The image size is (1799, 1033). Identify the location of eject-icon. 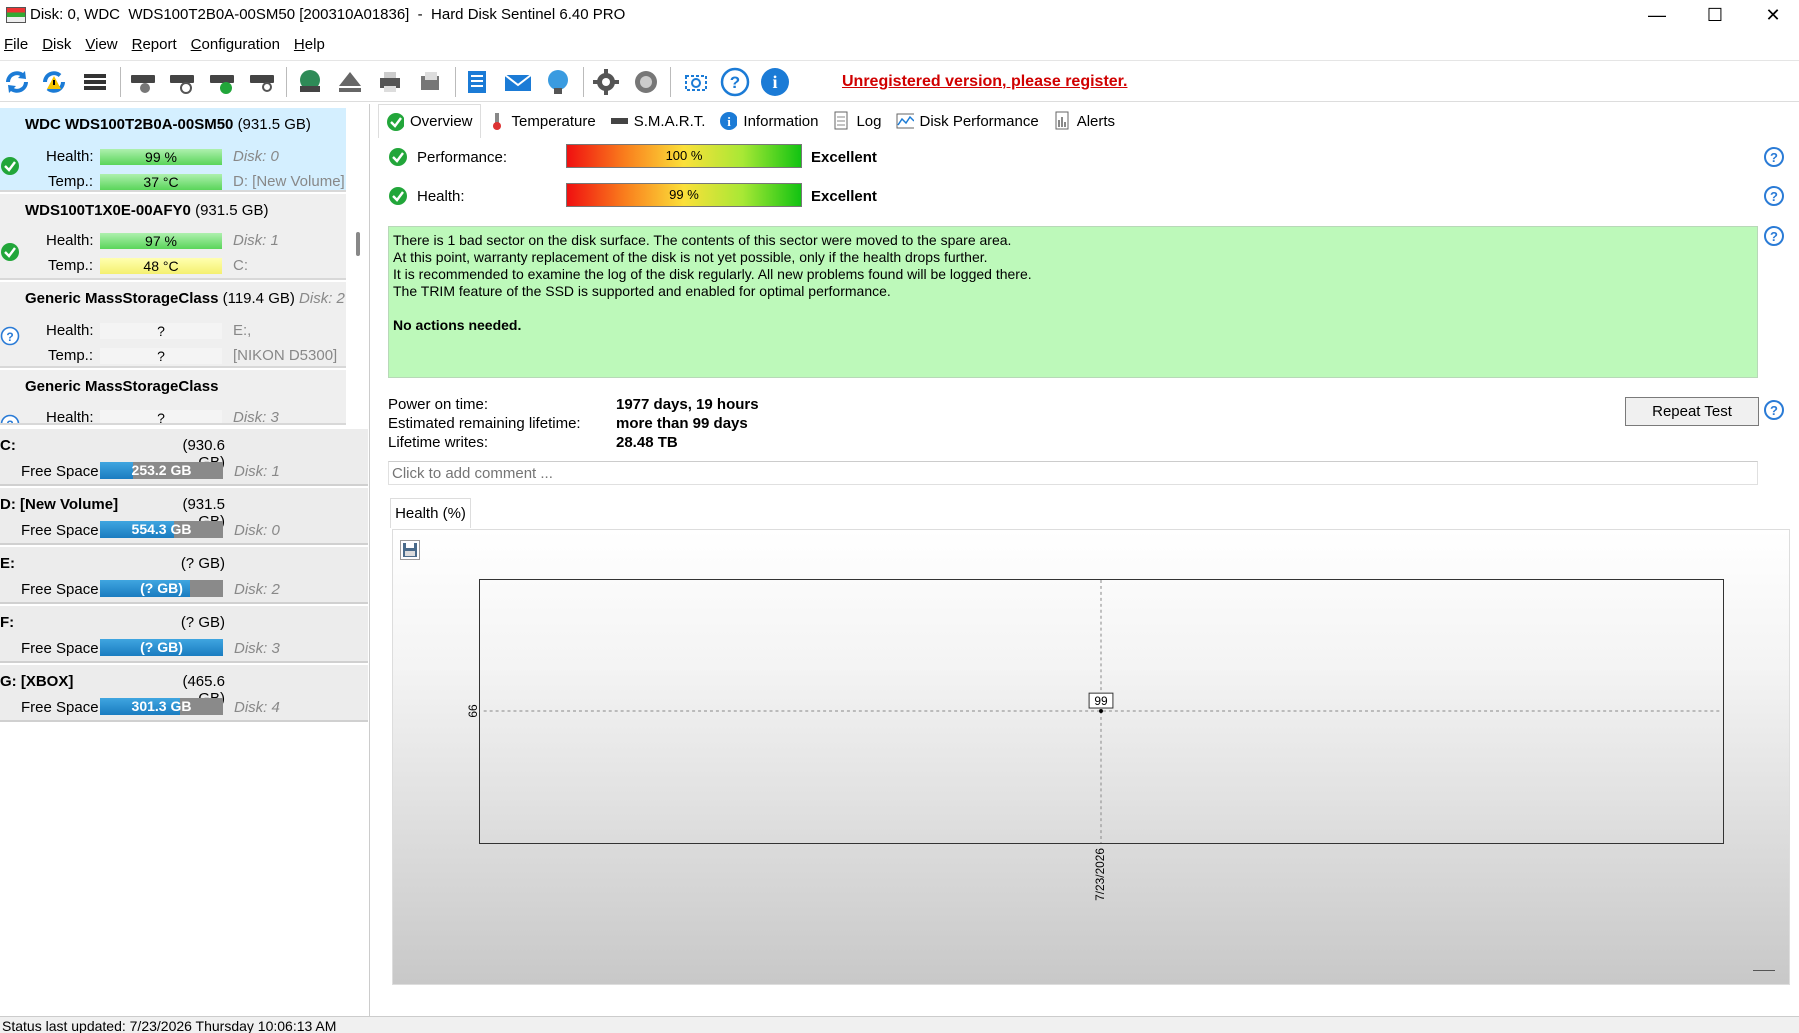
(350, 82).